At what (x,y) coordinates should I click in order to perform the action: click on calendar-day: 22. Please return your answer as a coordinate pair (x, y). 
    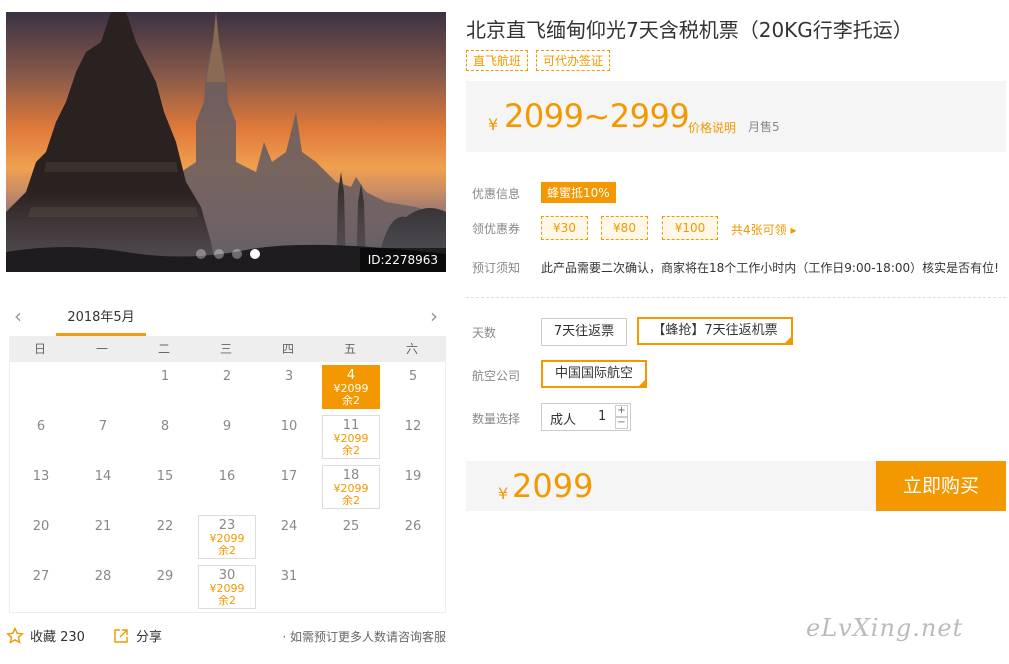
    Looking at the image, I should click on (165, 526).